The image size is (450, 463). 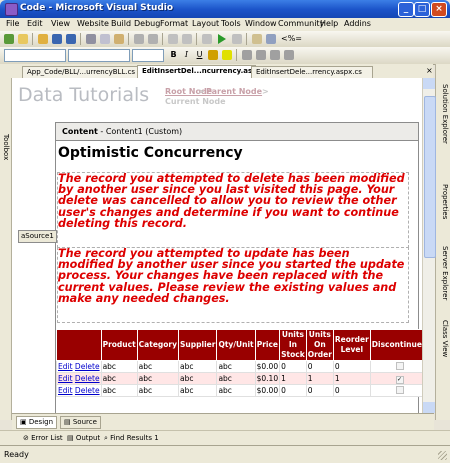 I want to click on menu-view: View, so click(x=60, y=23).